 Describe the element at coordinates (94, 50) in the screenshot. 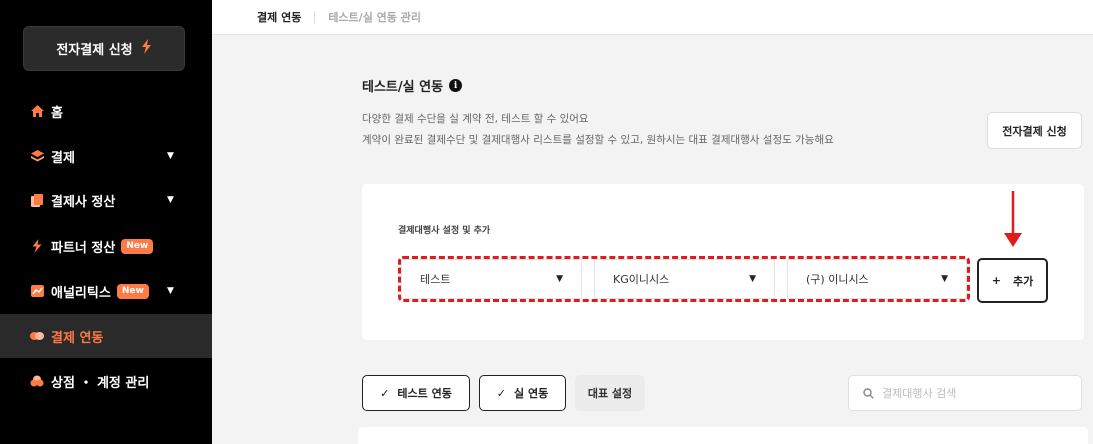

I see `sidebar-apply-label: 전자결제 신청` at that location.